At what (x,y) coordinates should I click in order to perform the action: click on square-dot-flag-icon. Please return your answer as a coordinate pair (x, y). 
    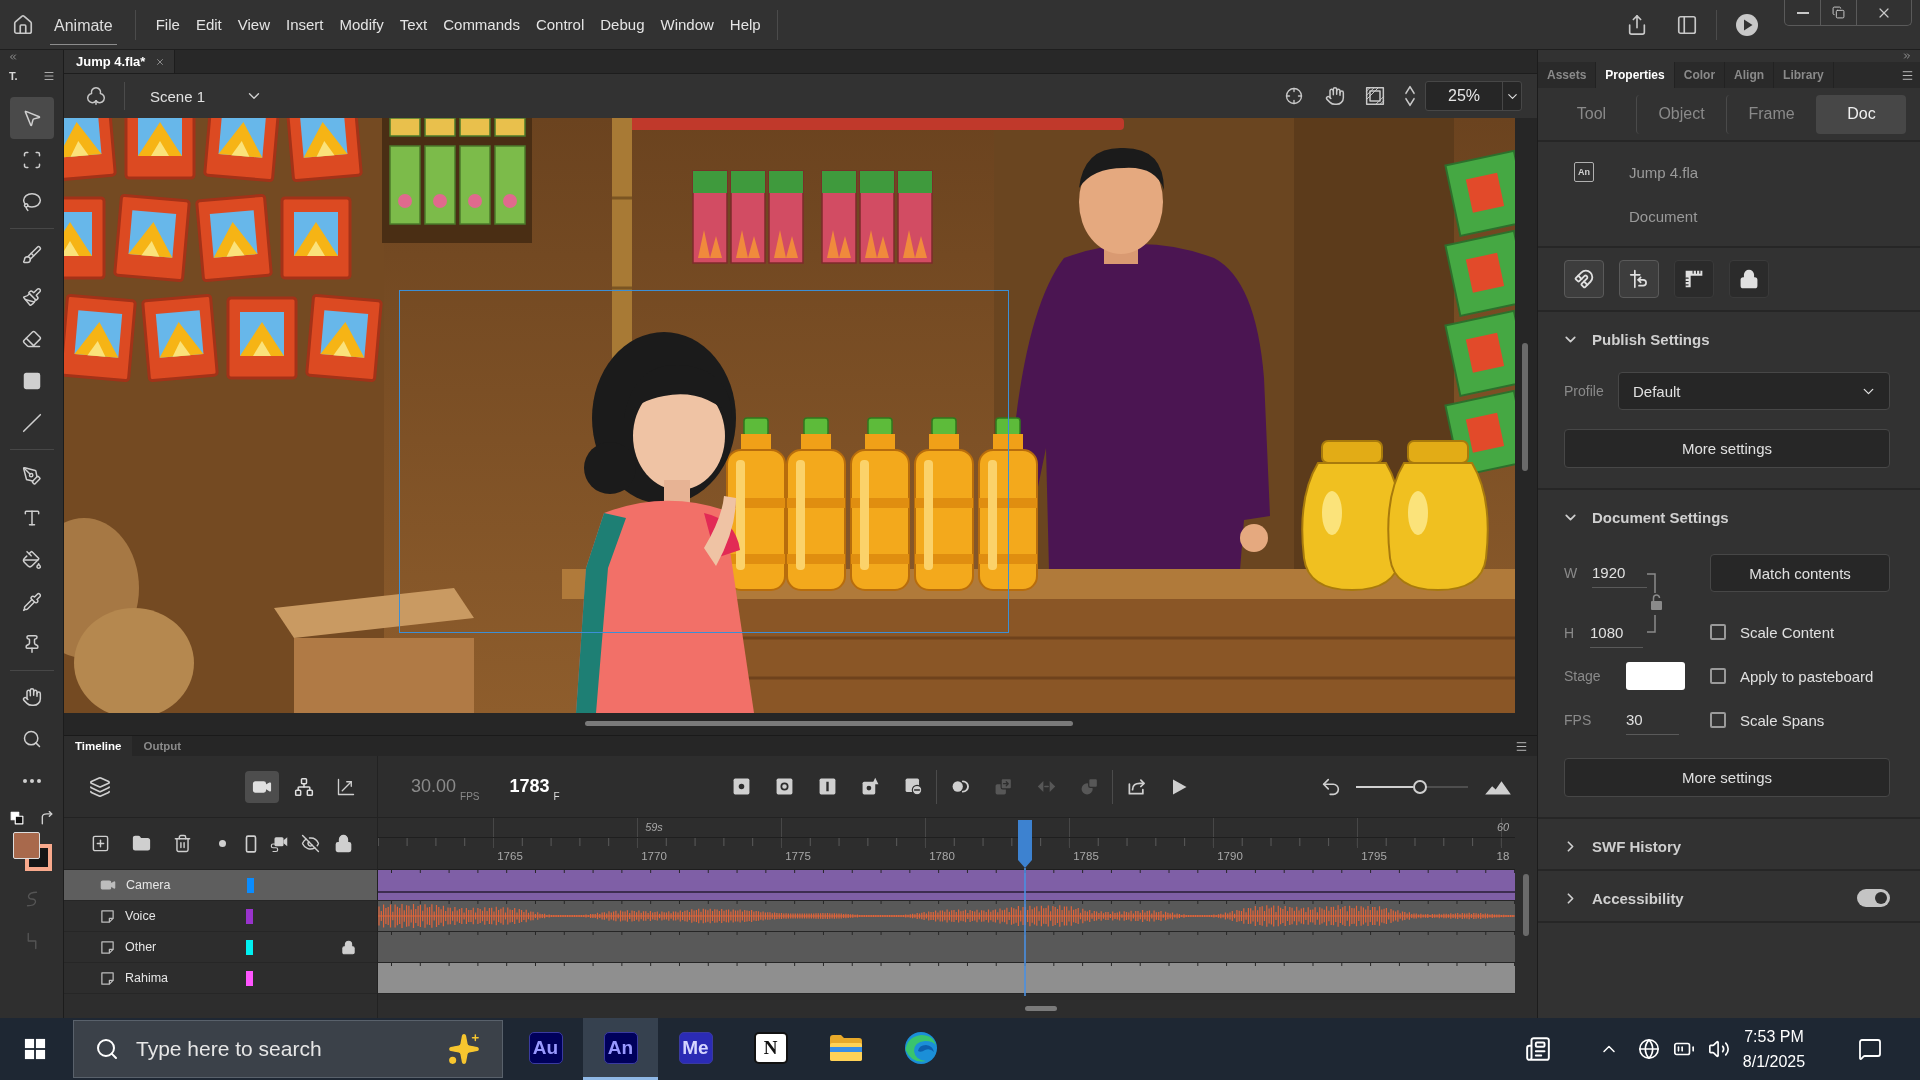
    Looking at the image, I should click on (870, 786).